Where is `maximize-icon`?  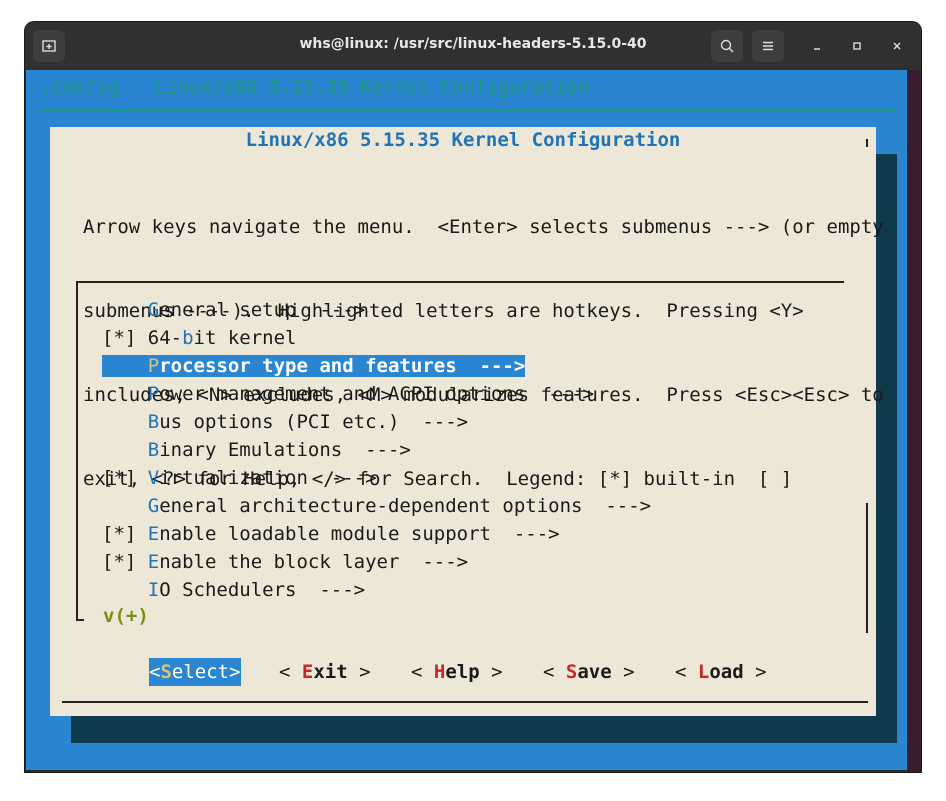 maximize-icon is located at coordinates (857, 46).